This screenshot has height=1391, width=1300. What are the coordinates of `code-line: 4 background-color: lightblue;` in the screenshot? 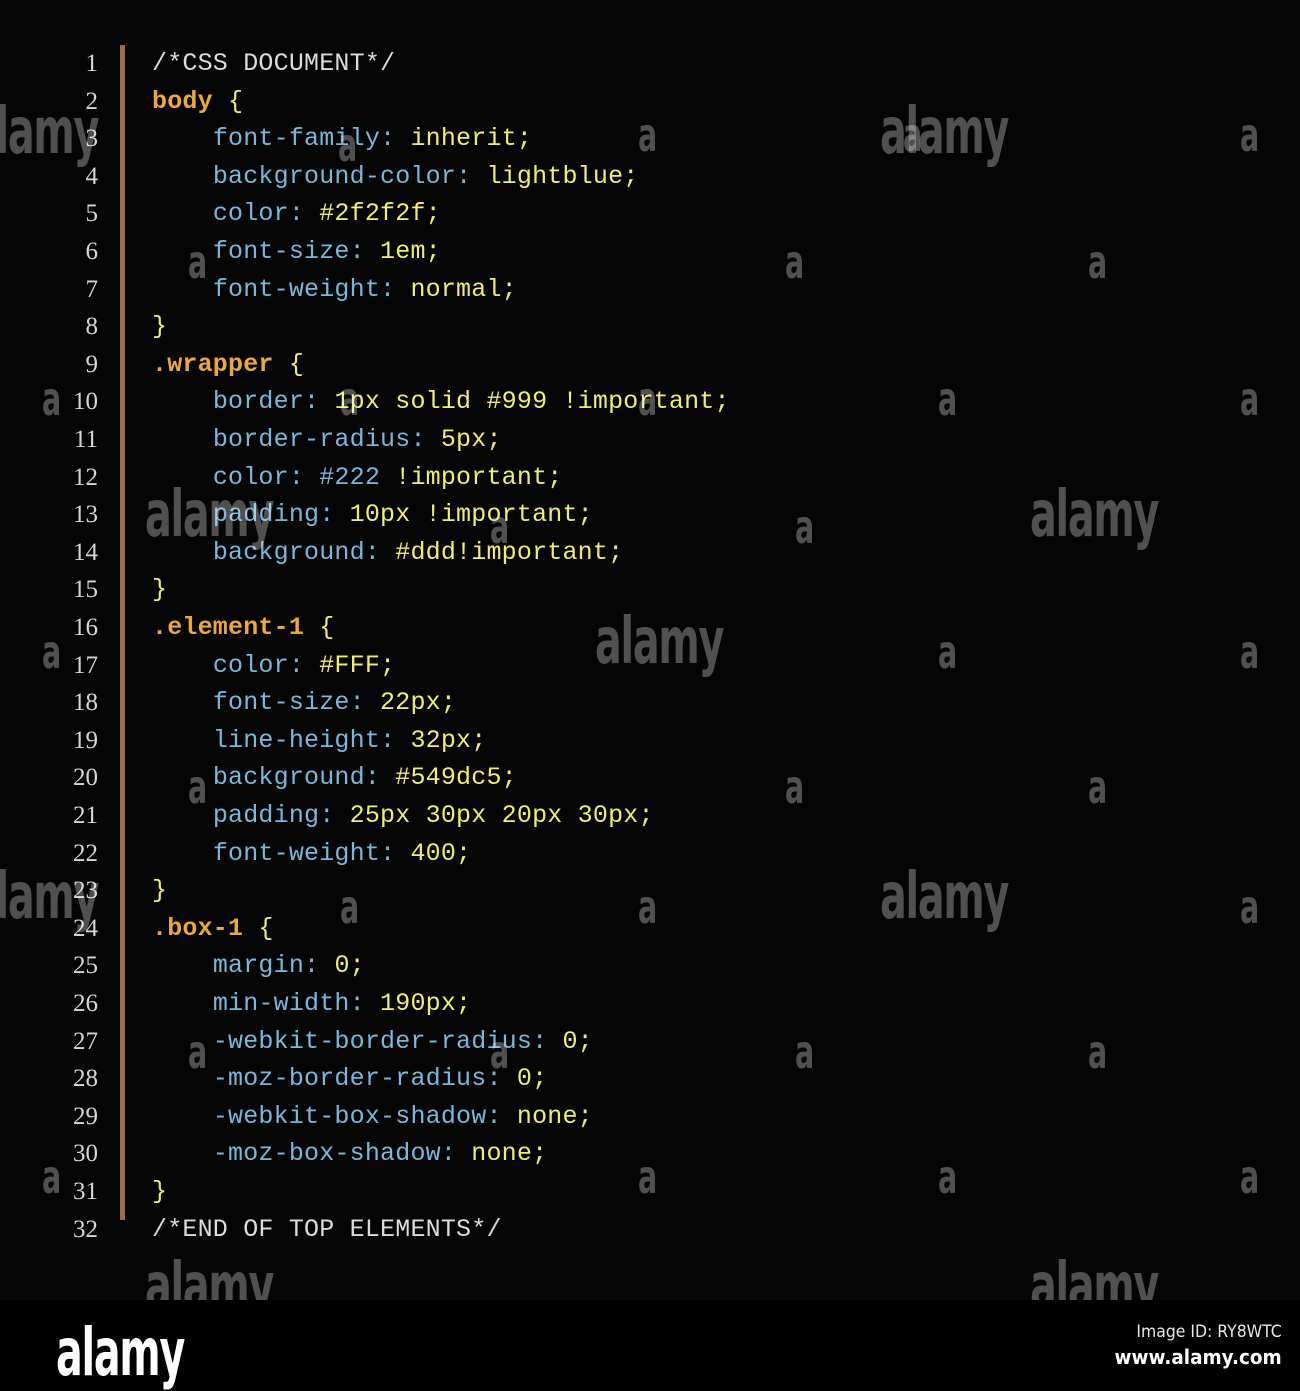 It's located at (650, 177).